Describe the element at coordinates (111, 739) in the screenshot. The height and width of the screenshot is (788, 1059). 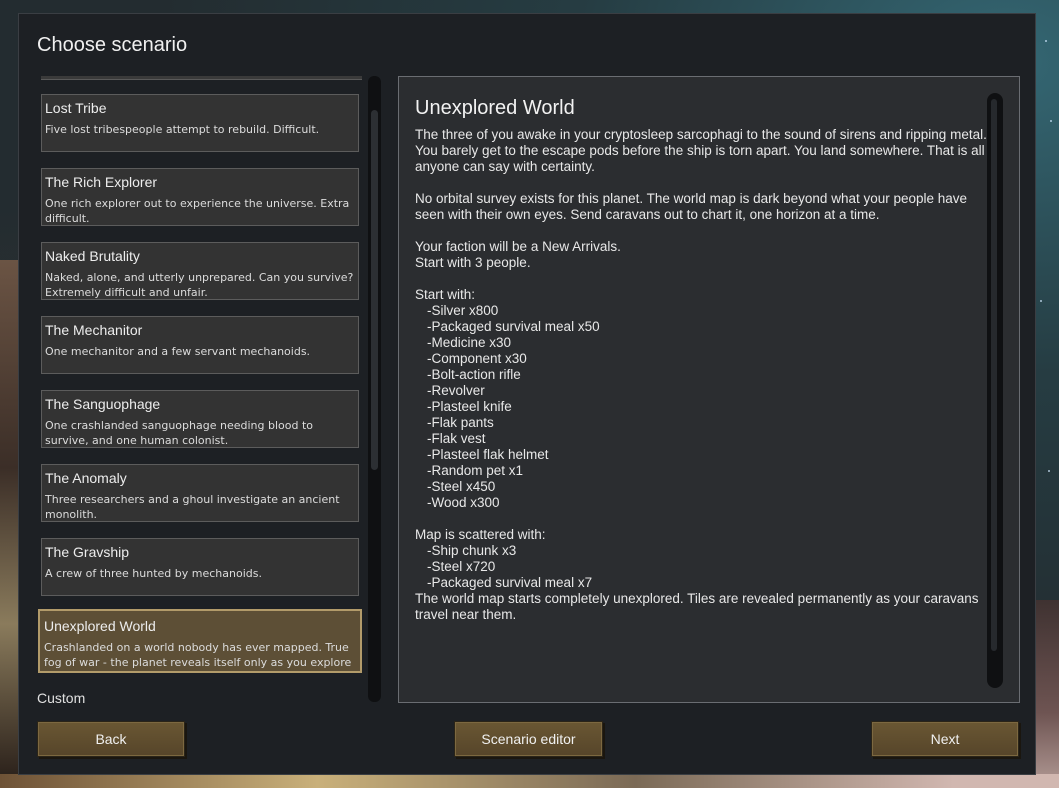
I see `back-button: Back` at that location.